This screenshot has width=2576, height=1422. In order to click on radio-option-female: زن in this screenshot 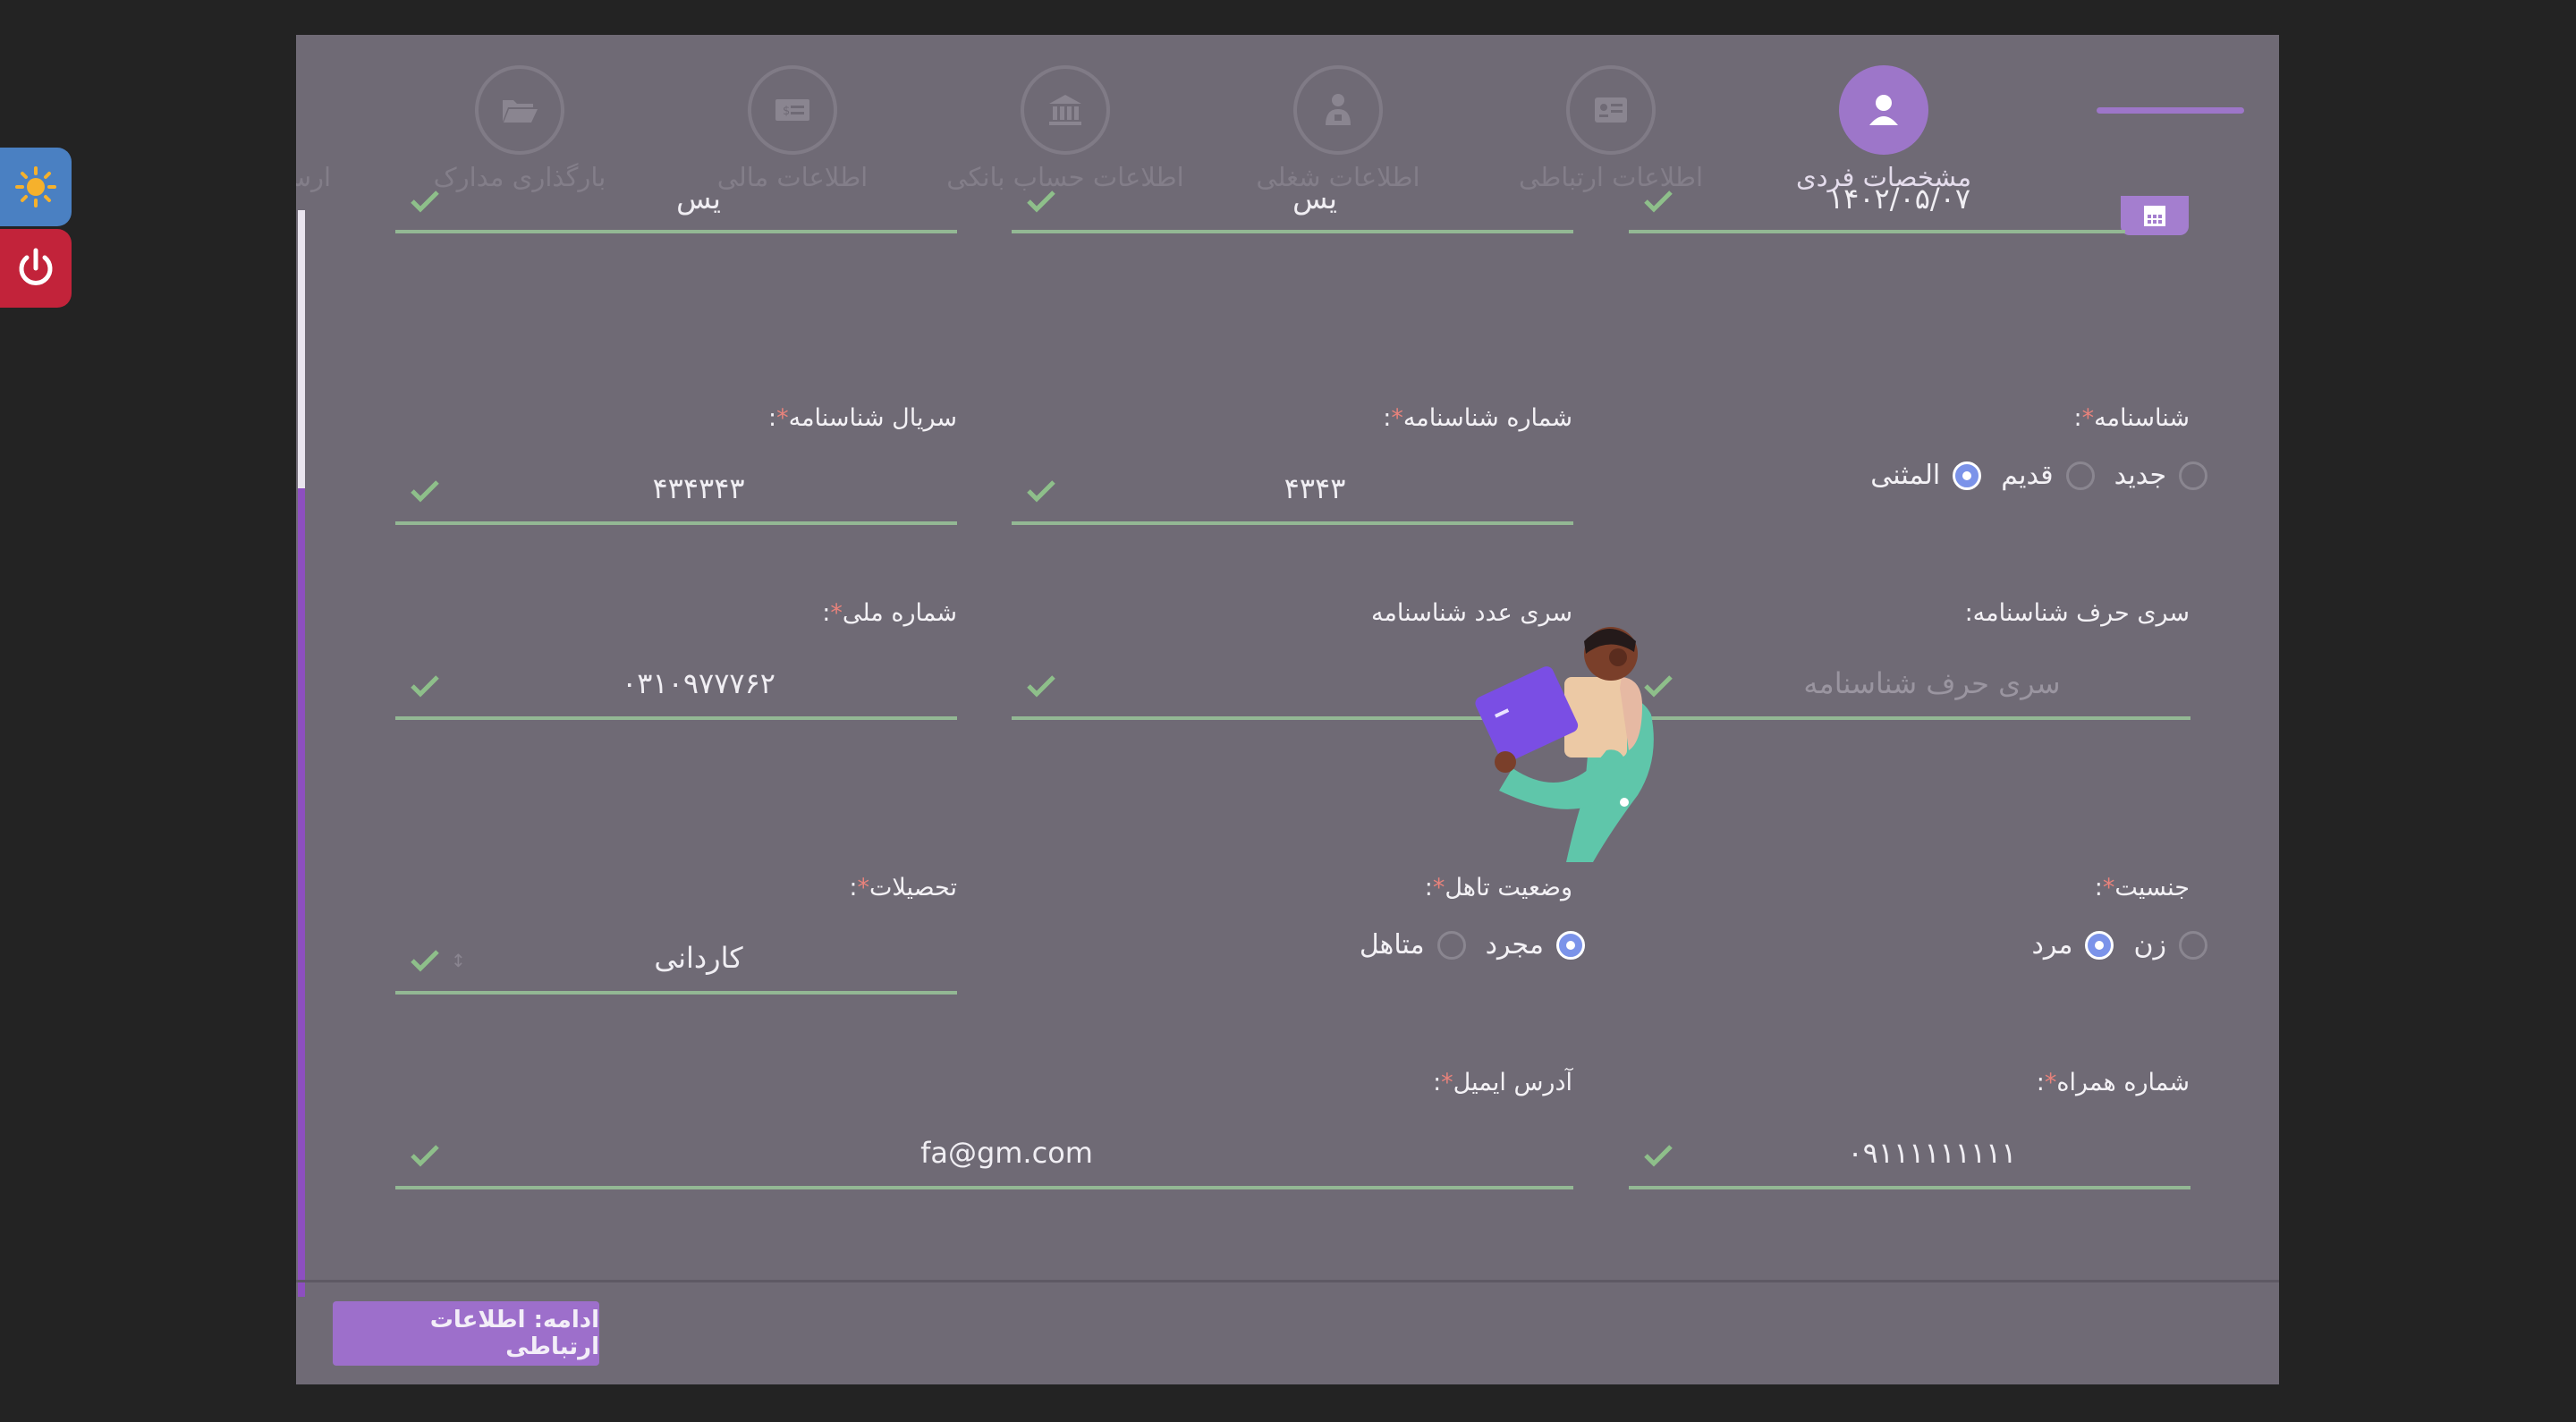, I will do `click(2170, 945)`.